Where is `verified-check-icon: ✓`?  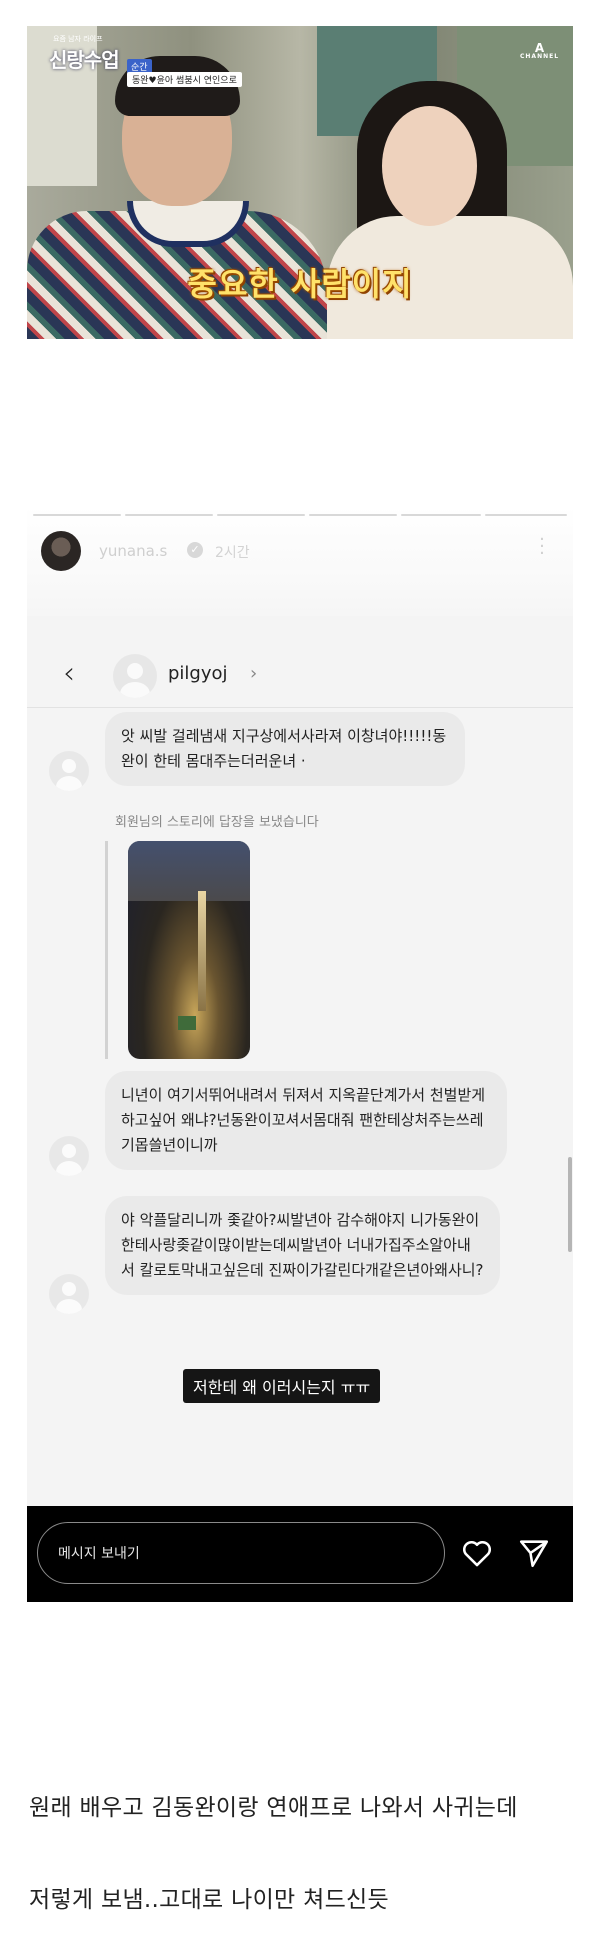
verified-check-icon: ✓ is located at coordinates (195, 550).